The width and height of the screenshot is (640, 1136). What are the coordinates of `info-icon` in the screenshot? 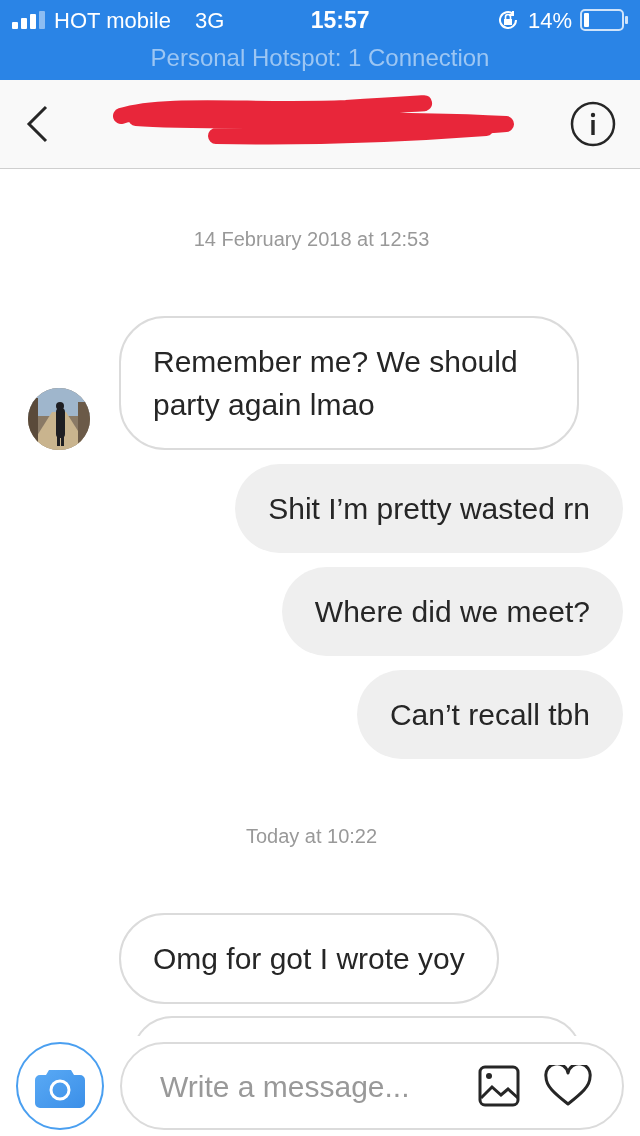 It's located at (593, 124).